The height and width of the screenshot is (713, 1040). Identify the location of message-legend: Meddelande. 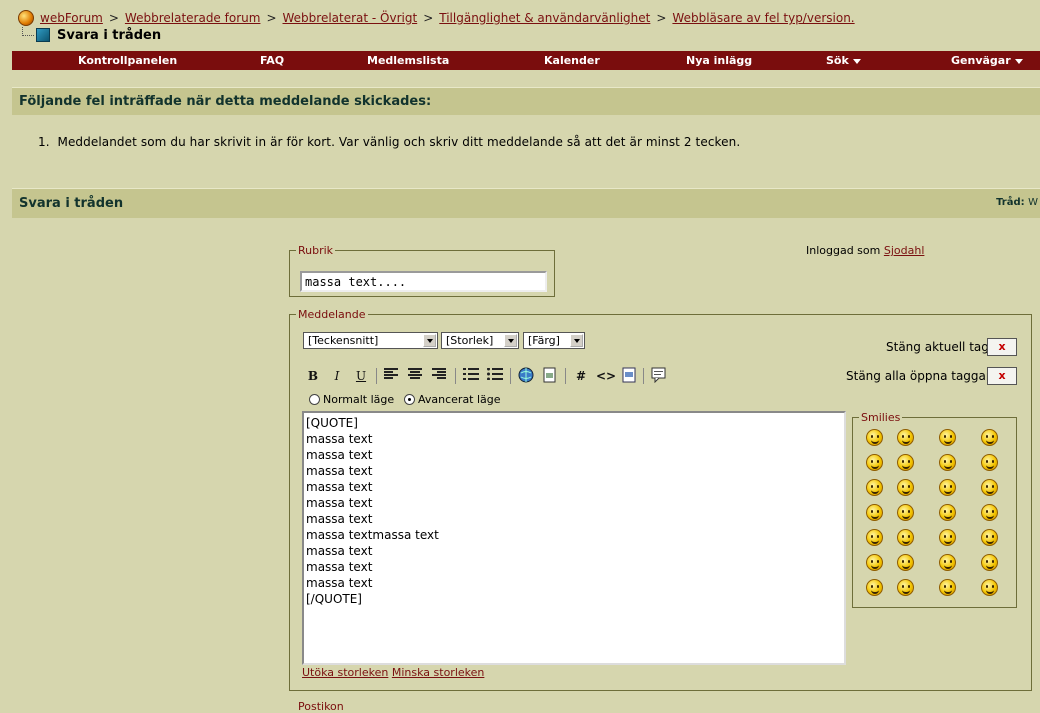
(332, 314).